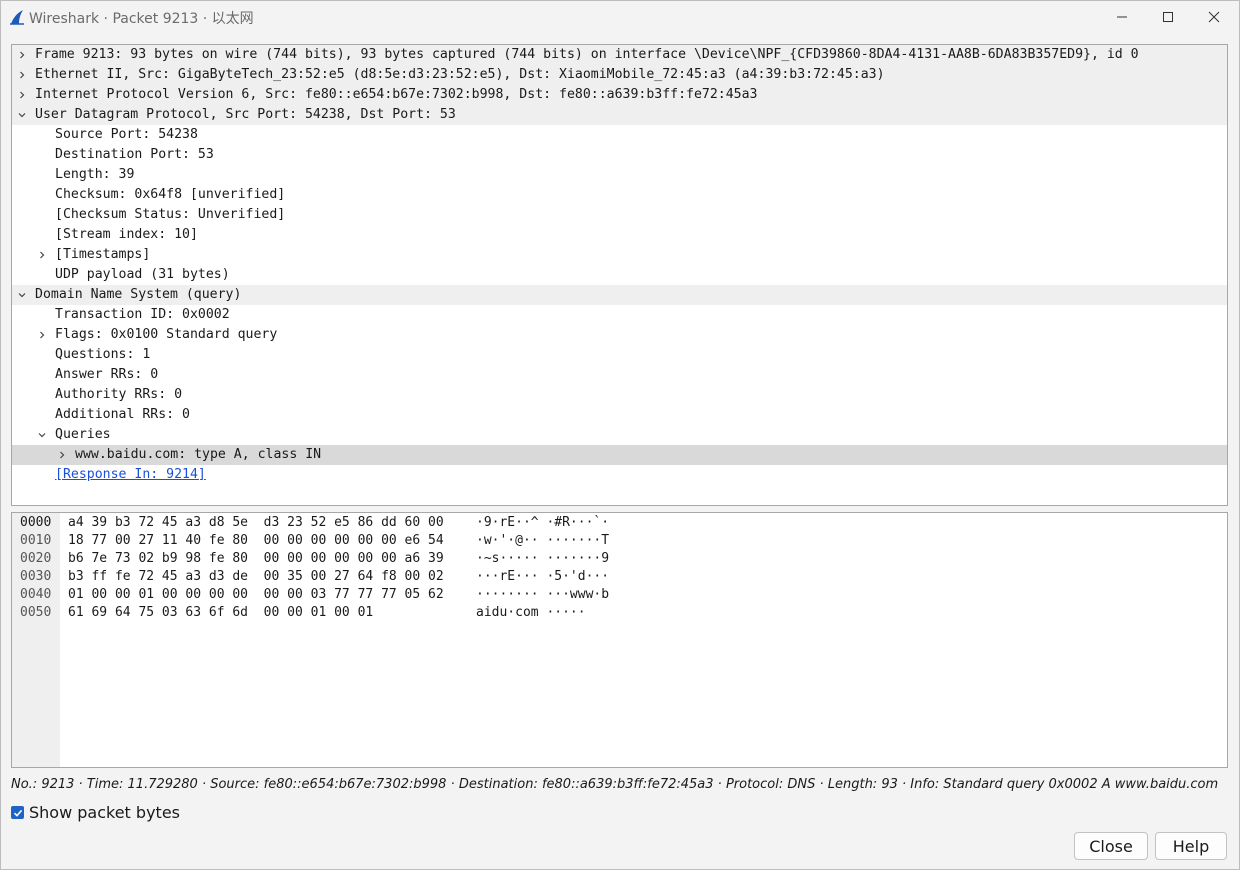 Image resolution: width=1240 pixels, height=870 pixels. Describe the element at coordinates (619, 255) in the screenshot. I see `tree-row: [Timestamps]` at that location.